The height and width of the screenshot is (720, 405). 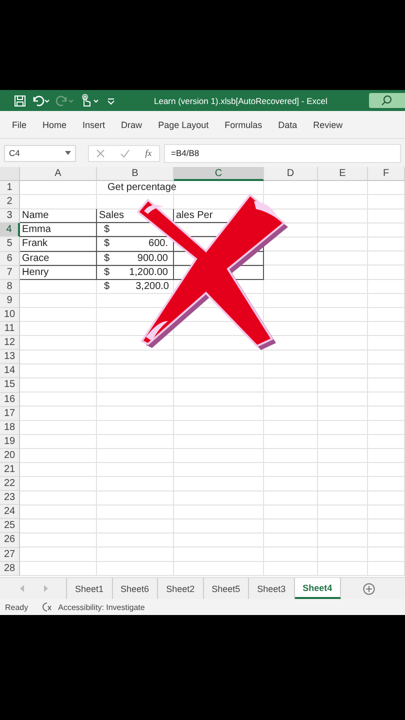 What do you see at coordinates (10, 188) in the screenshot?
I see `row-header: 1` at bounding box center [10, 188].